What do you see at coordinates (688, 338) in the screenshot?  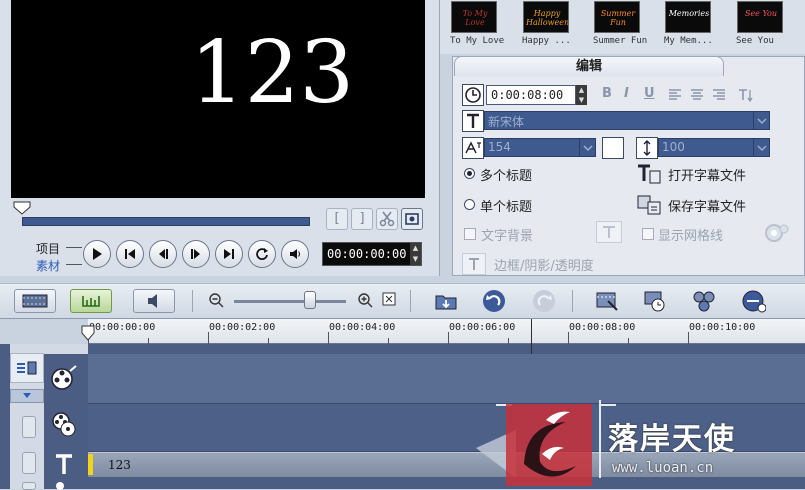 I see `ruler-tick` at bounding box center [688, 338].